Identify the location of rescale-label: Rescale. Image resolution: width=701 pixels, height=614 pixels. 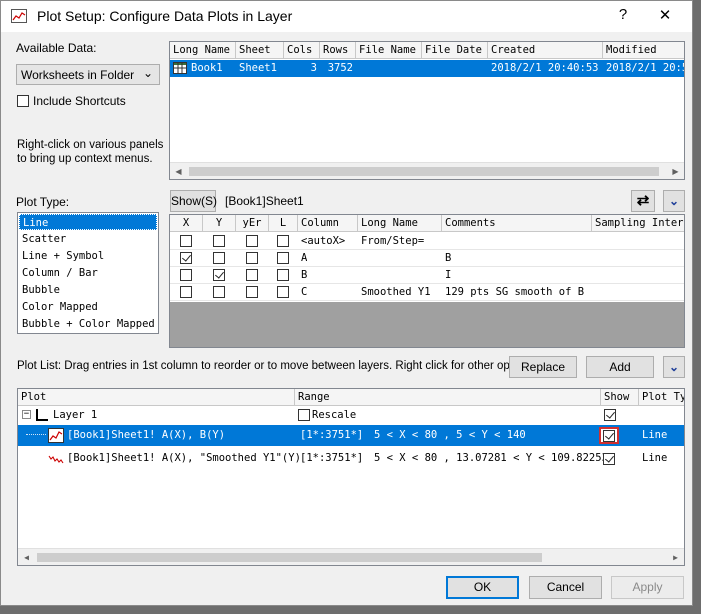
(334, 415).